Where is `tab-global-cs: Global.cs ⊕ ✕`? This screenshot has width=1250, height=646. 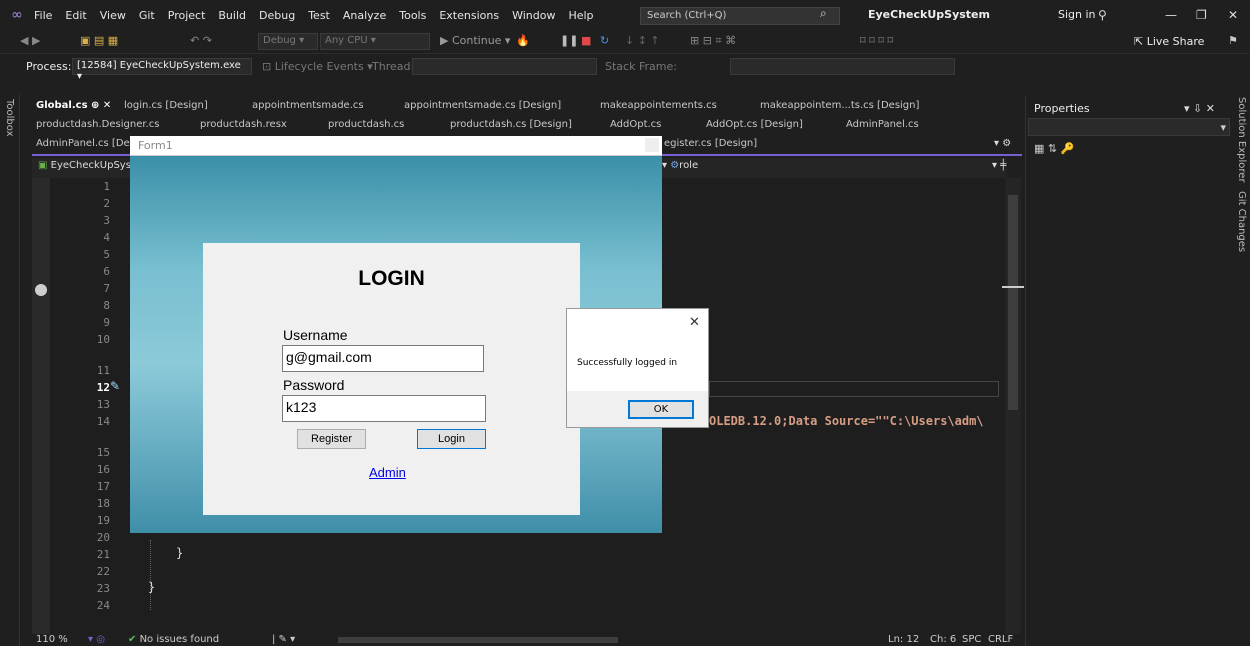
tab-global-cs: Global.cs ⊕ ✕ is located at coordinates (73, 105).